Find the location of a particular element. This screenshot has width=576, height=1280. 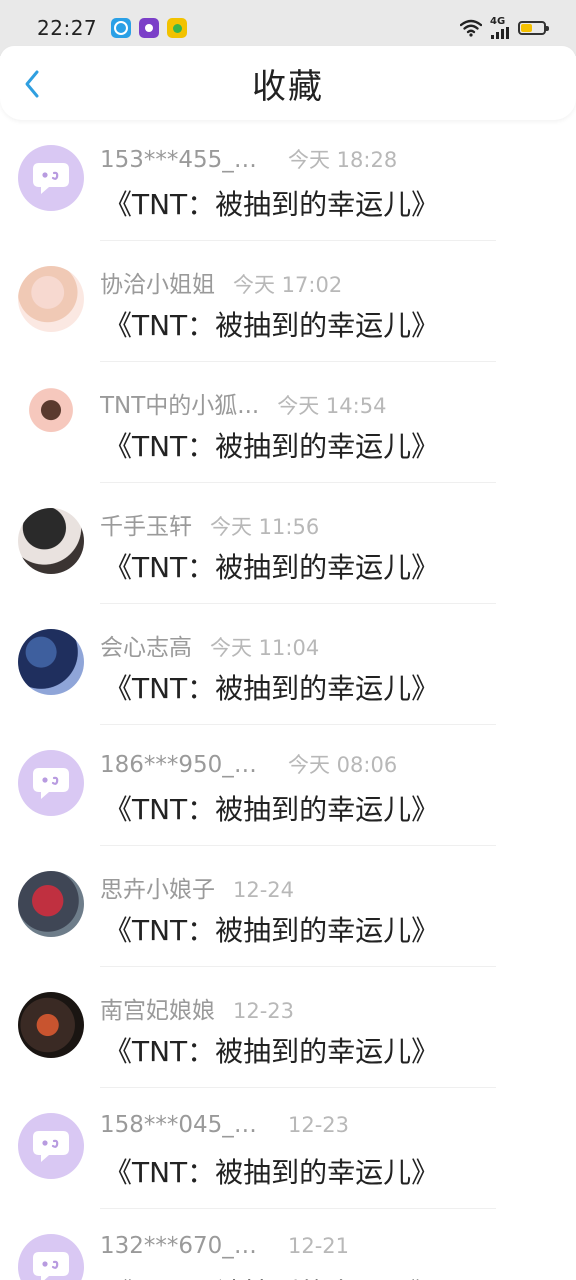

list-item: 186***950_4... 今天 08:06 《TNT：被抽到的幸运儿》 is located at coordinates (288, 785).